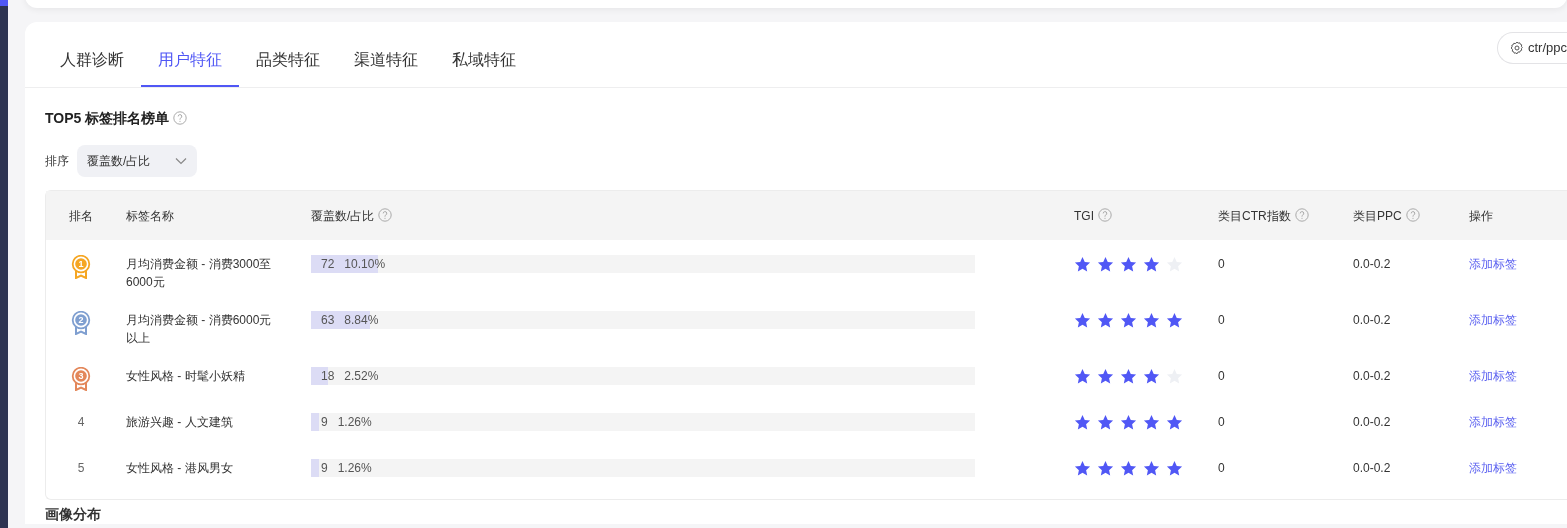 Image resolution: width=1567 pixels, height=528 pixels. Describe the element at coordinates (343, 215) in the screenshot. I see `column-header: 覆盖数/占比` at that location.